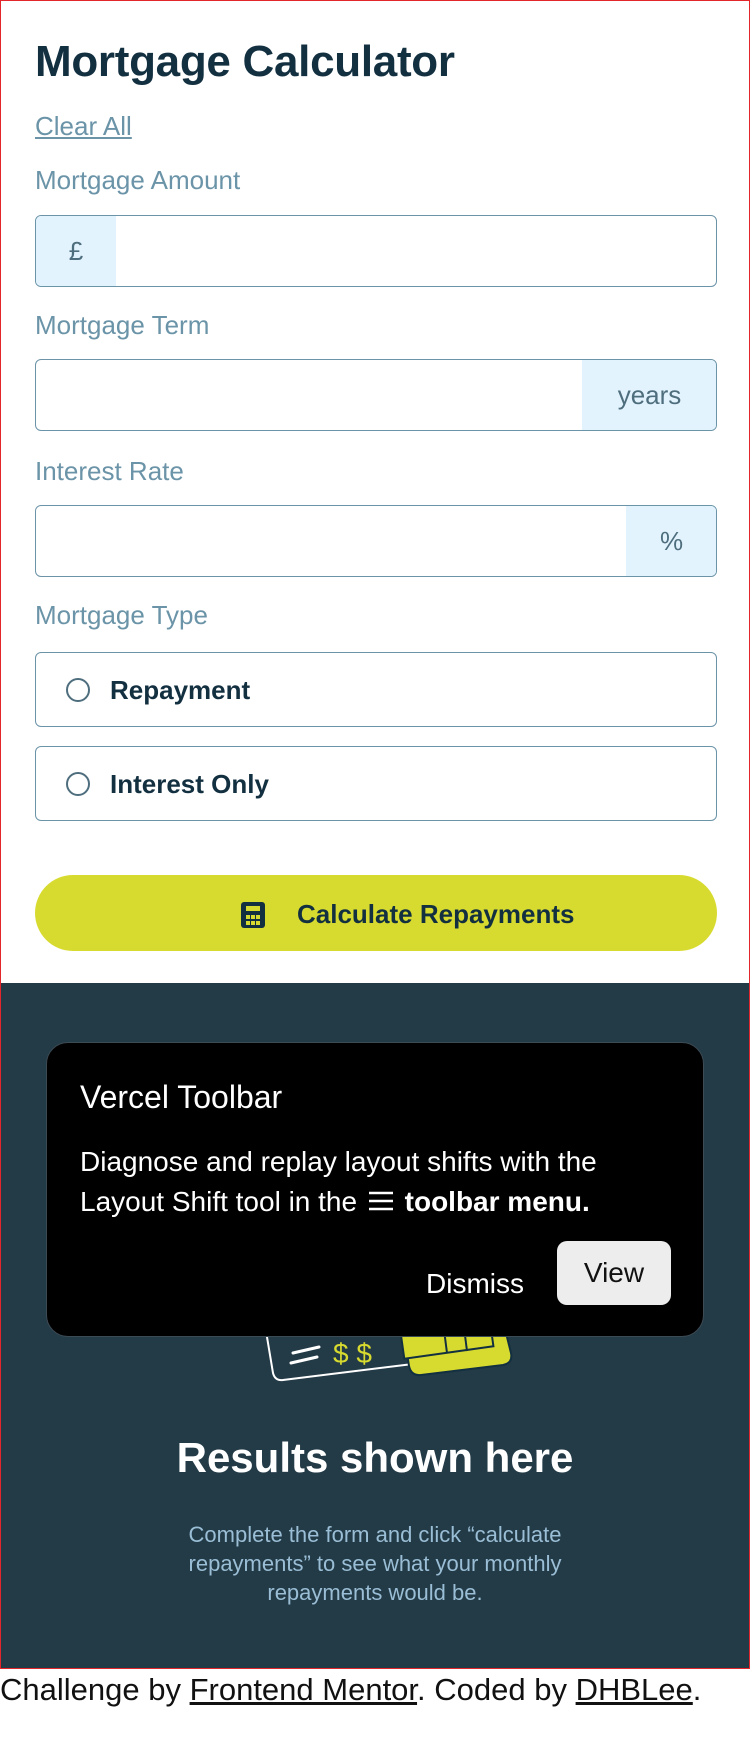 This screenshot has width=750, height=1748. I want to click on radio-interest-only-label: Interest Only, so click(189, 784).